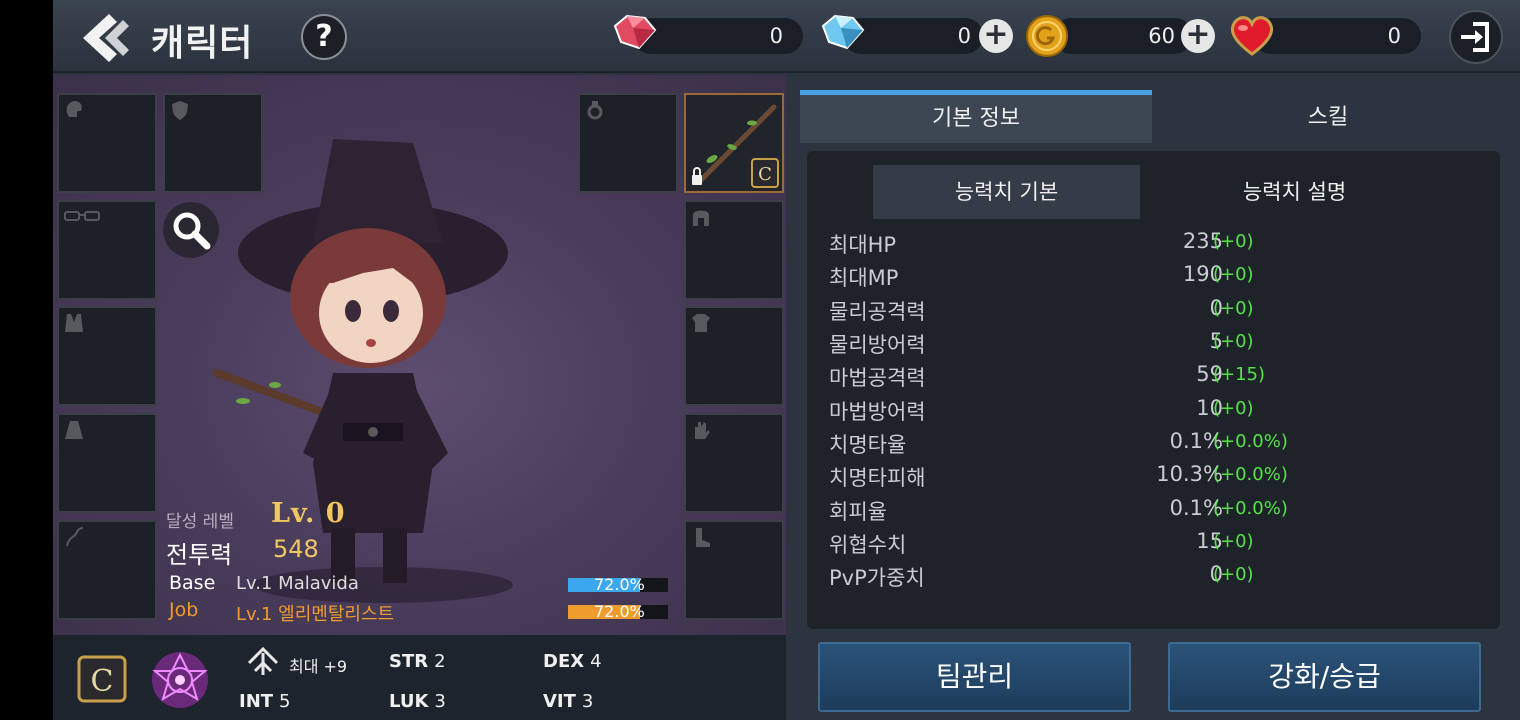 The width and height of the screenshot is (1520, 720). I want to click on ring-icon, so click(595, 110).